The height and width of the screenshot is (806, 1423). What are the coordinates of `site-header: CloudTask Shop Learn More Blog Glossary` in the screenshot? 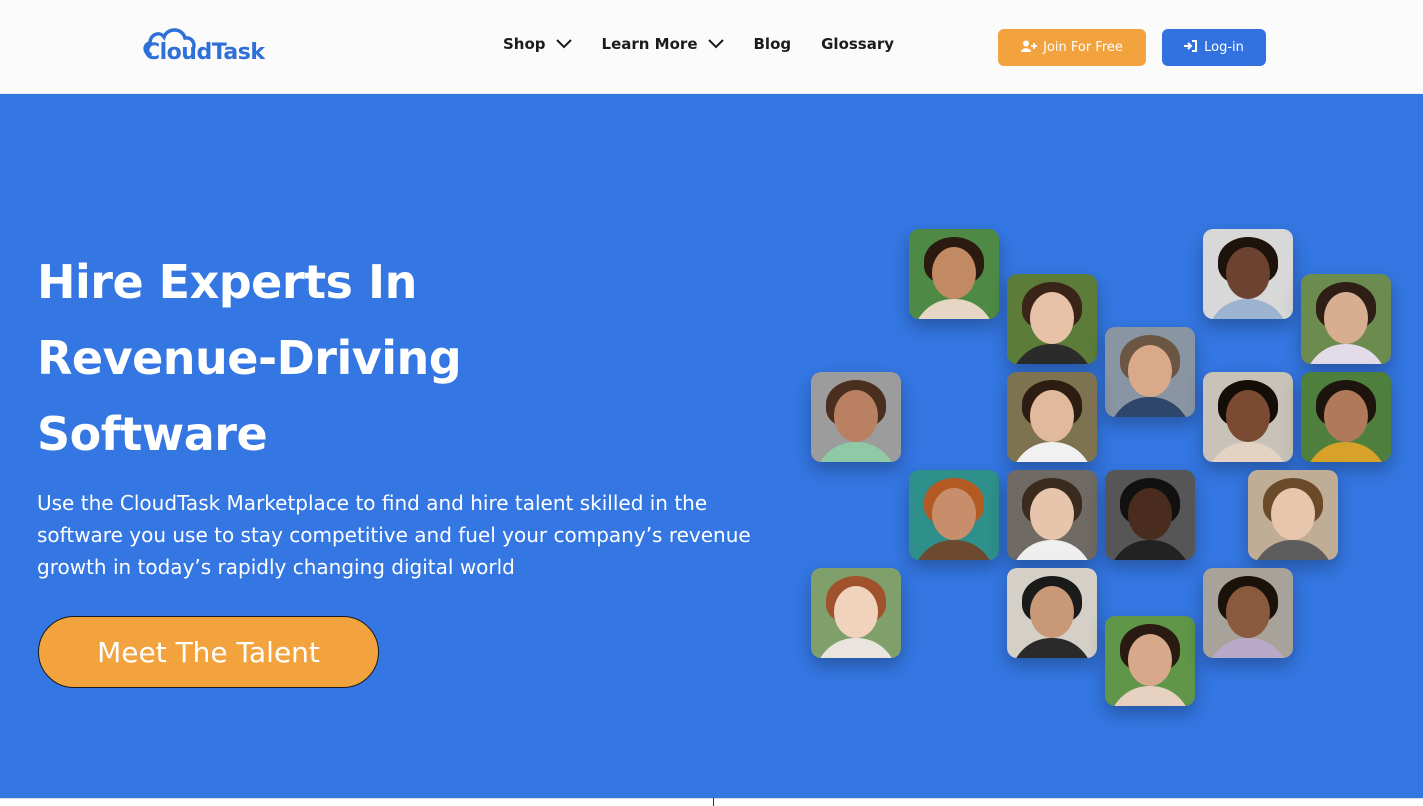 It's located at (711, 47).